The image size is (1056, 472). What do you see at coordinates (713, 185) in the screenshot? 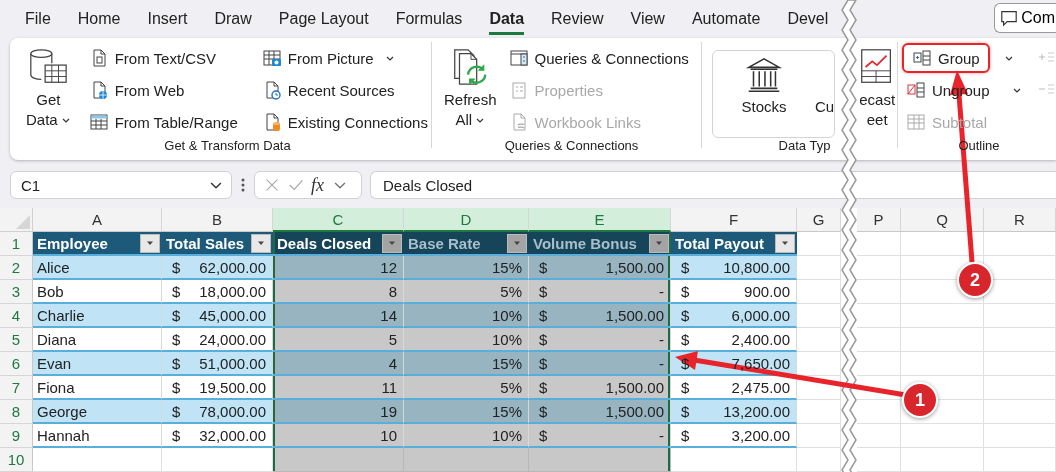
I see `formula-field: Deals Closed` at bounding box center [713, 185].